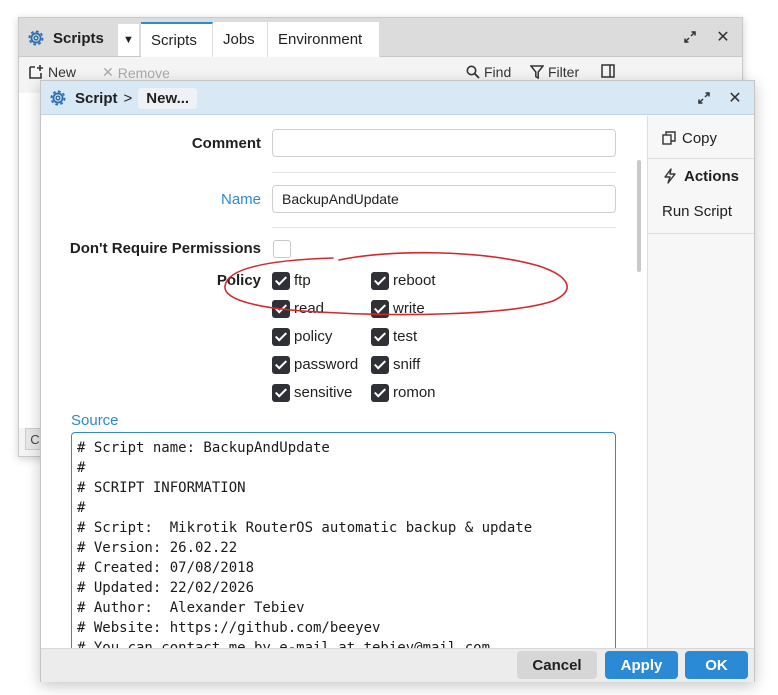 This screenshot has width=778, height=695. I want to click on remove-icon: ✕, so click(108, 72).